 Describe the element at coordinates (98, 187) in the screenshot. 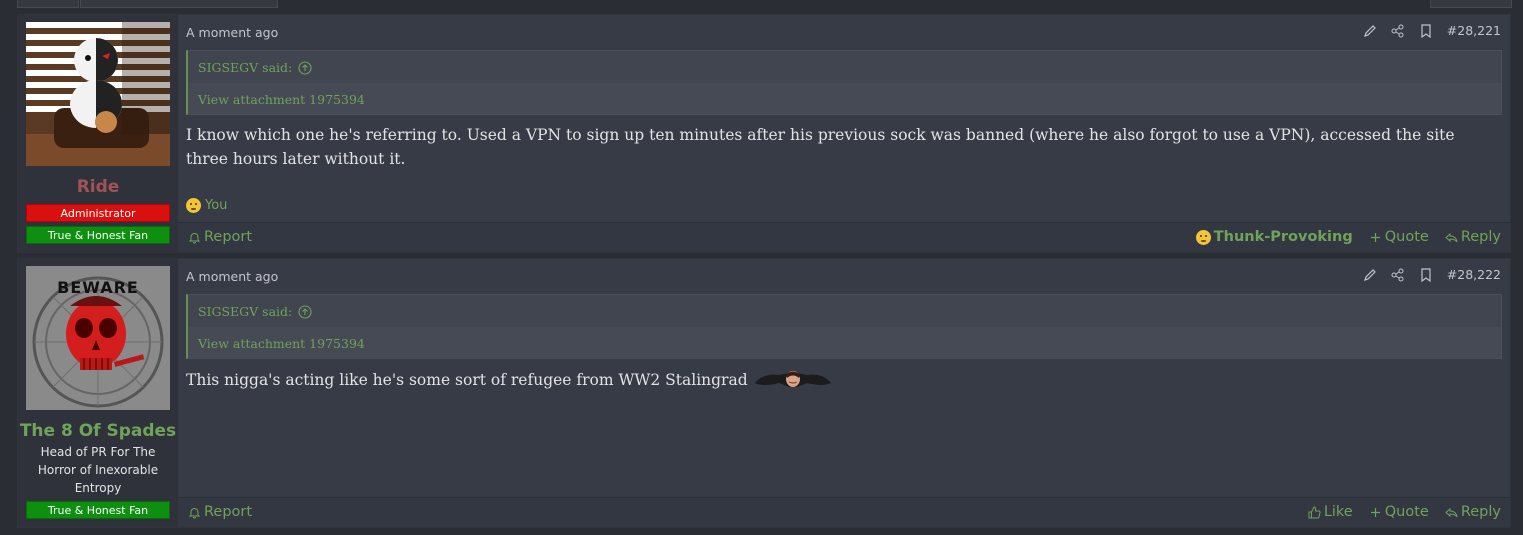

I see `username: Ride` at that location.